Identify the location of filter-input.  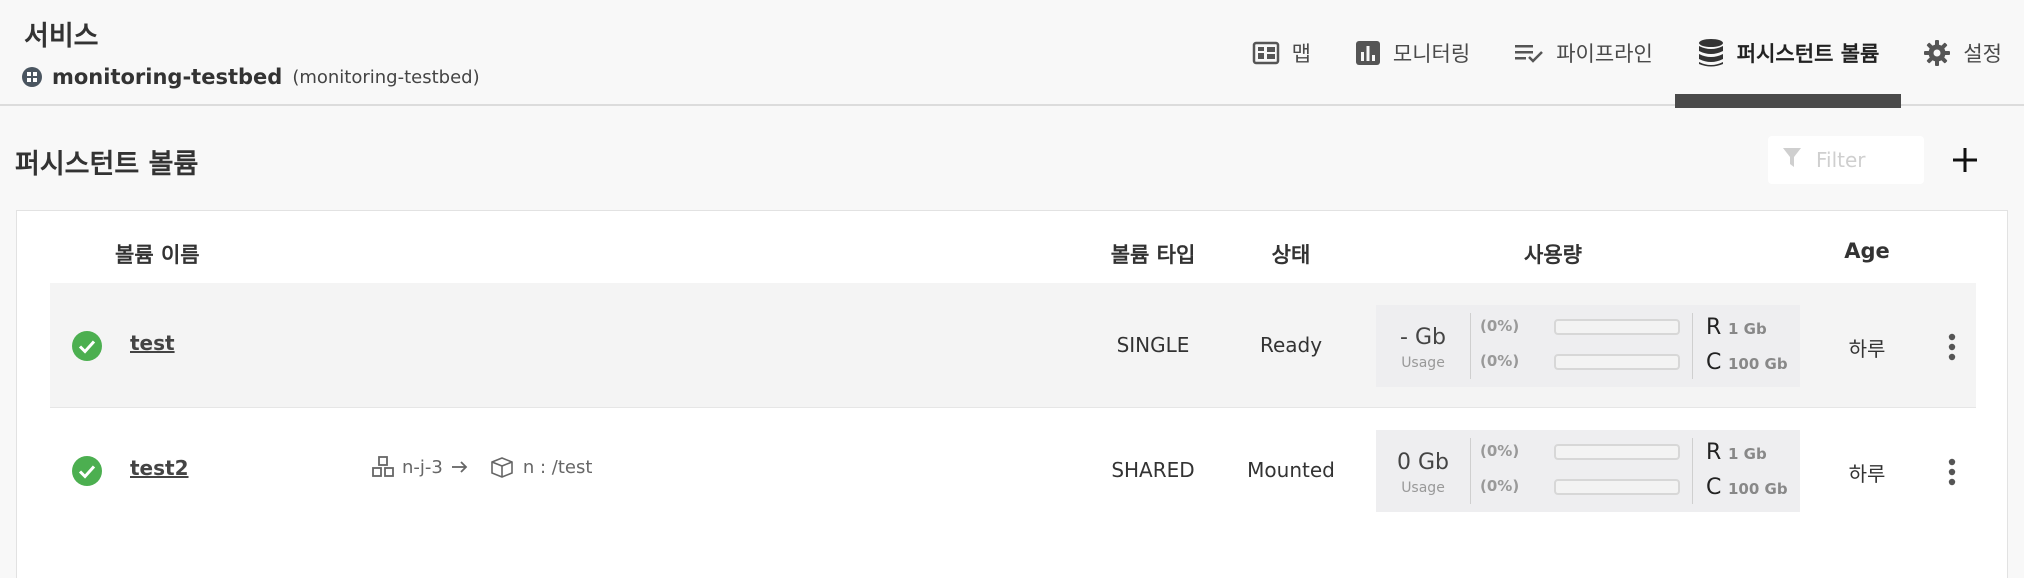
(1866, 160).